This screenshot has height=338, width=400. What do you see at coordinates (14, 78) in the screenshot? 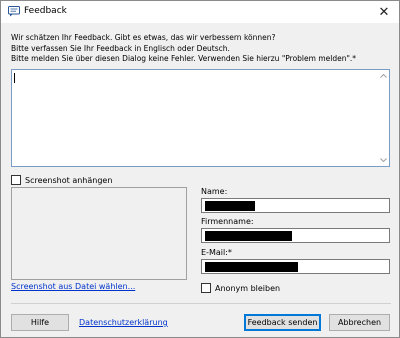
I see `text-caret` at bounding box center [14, 78].